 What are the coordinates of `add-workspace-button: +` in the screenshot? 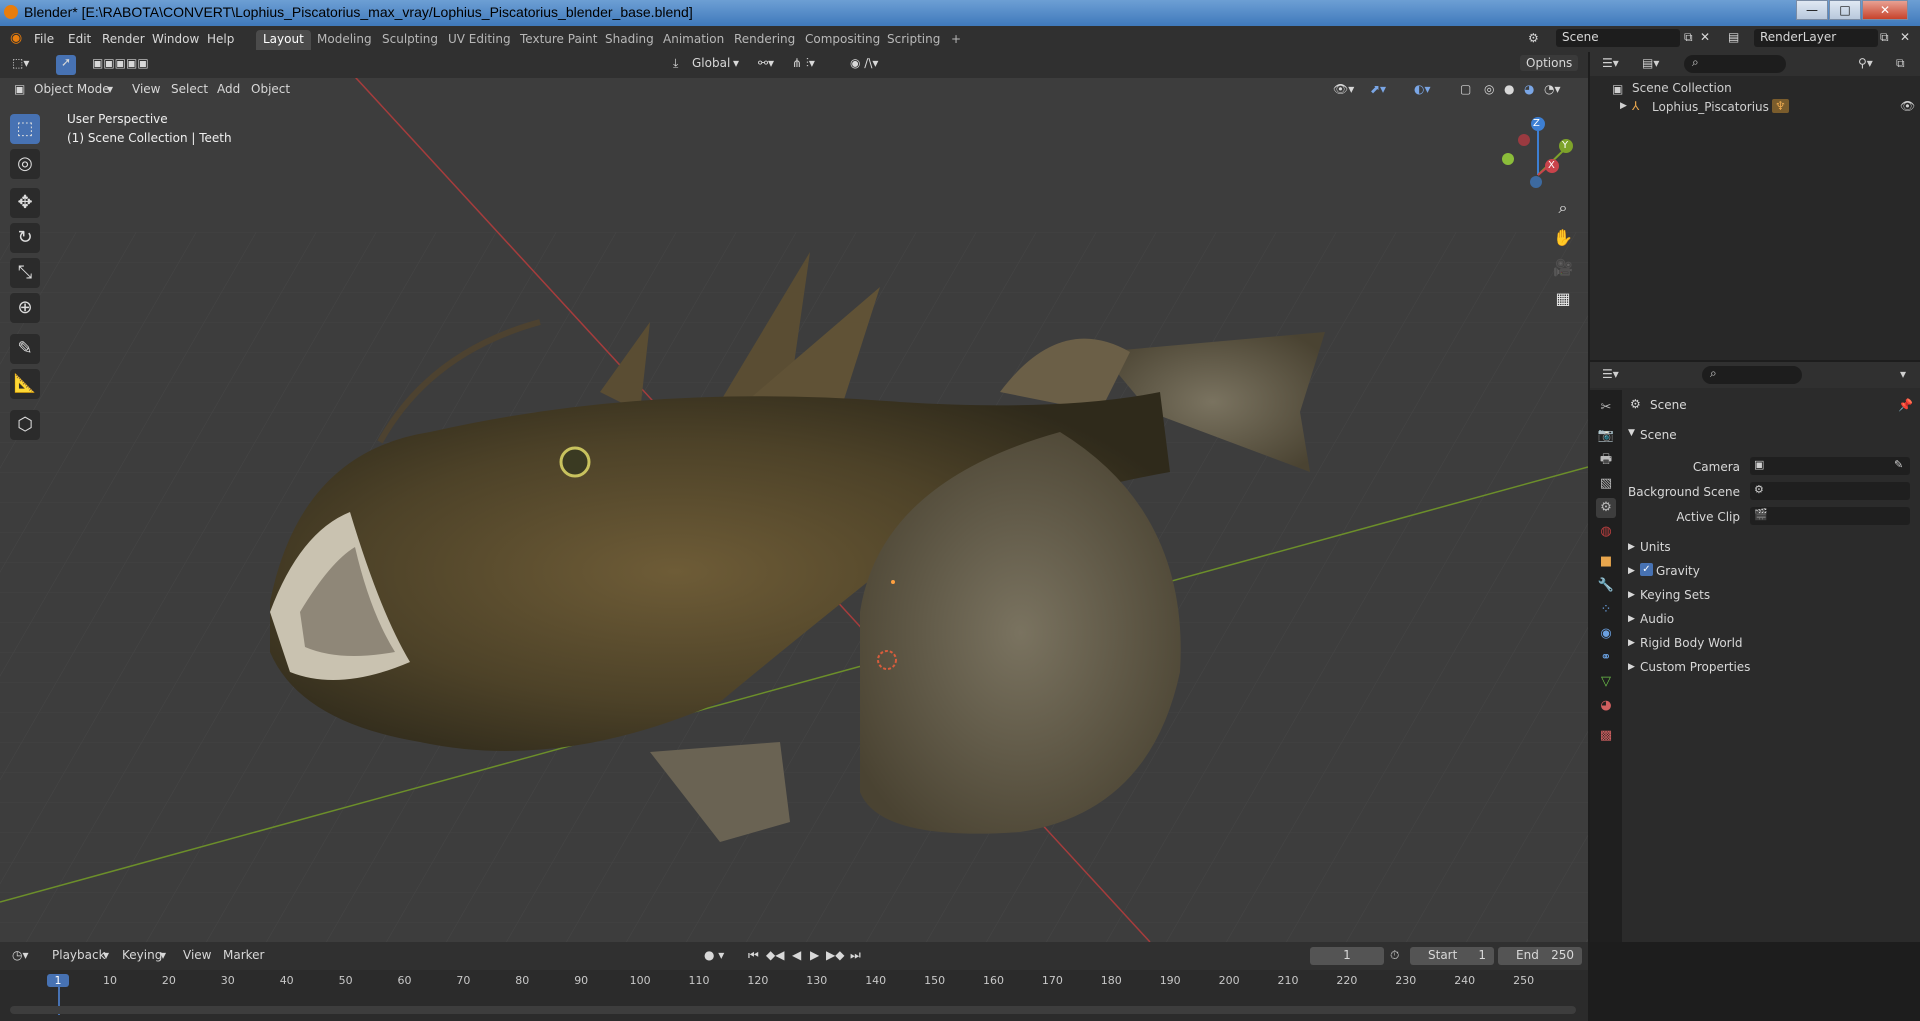 It's located at (956, 40).